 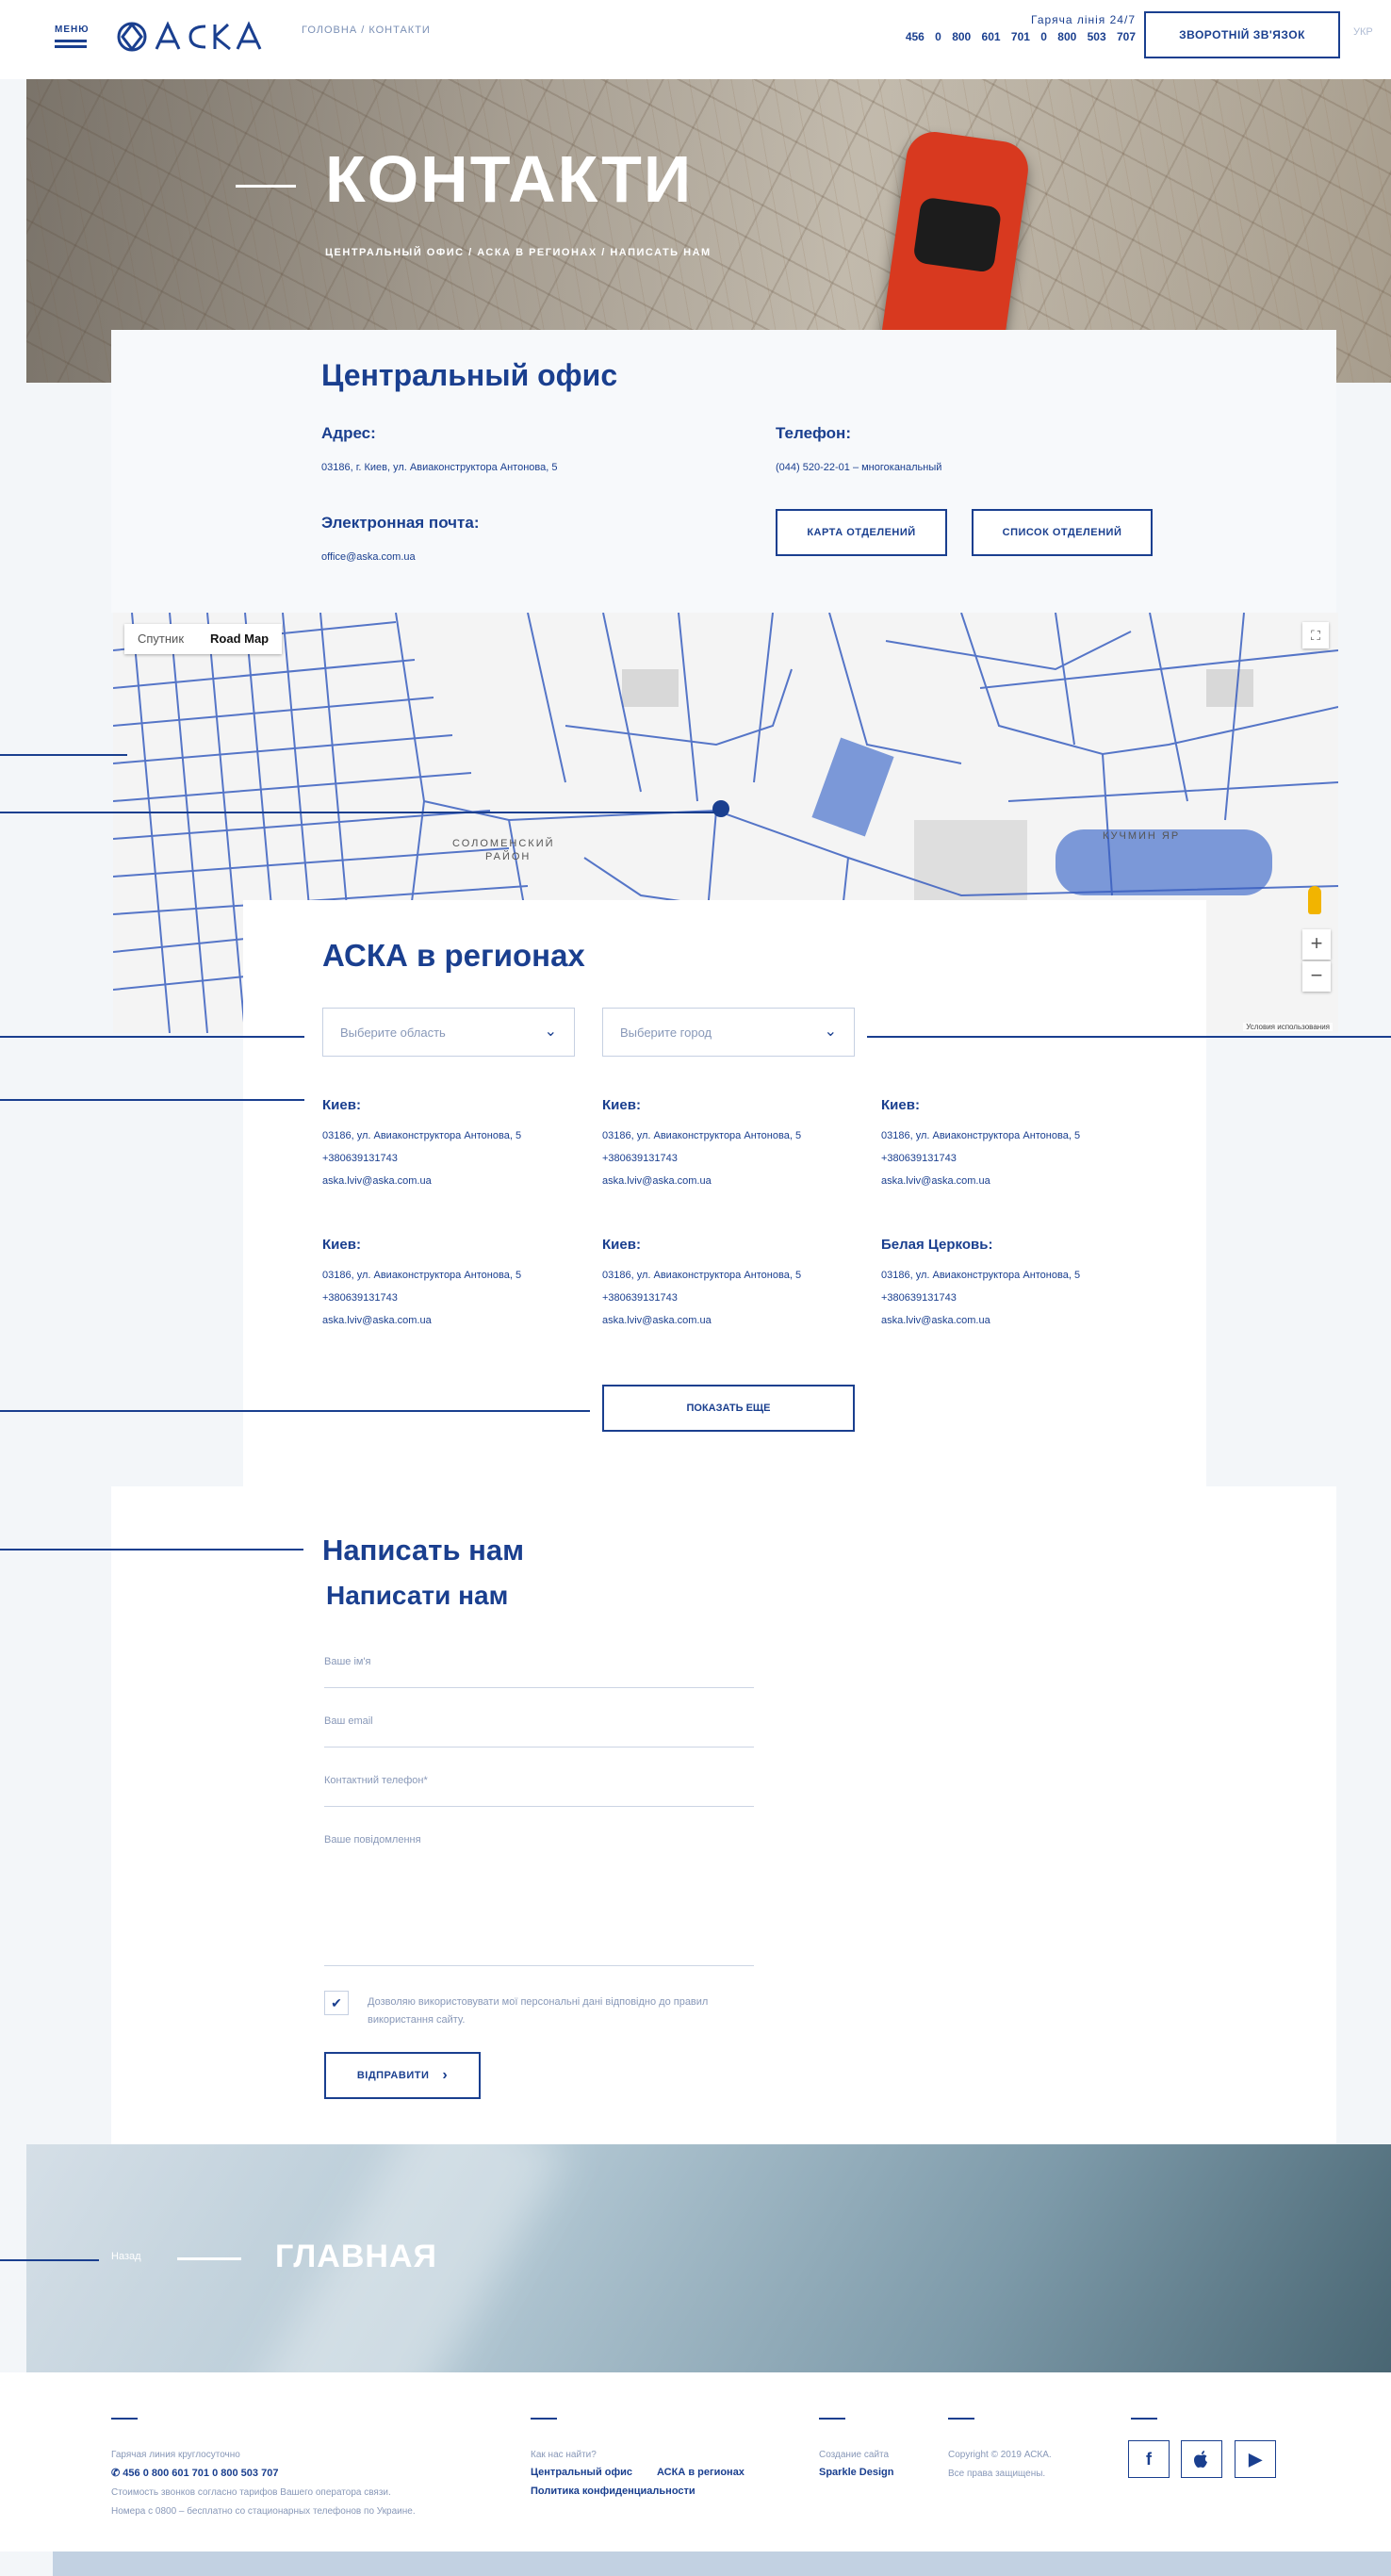 What do you see at coordinates (1062, 532) in the screenshot?
I see `list-of-offices-button: СПИСОК ОТДЕЛЕНИЙ` at bounding box center [1062, 532].